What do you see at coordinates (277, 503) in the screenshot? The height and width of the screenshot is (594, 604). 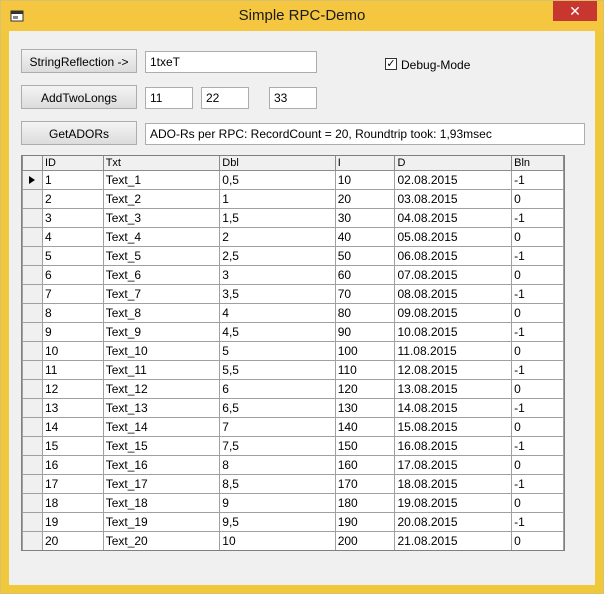 I see `table-cell: 9` at bounding box center [277, 503].